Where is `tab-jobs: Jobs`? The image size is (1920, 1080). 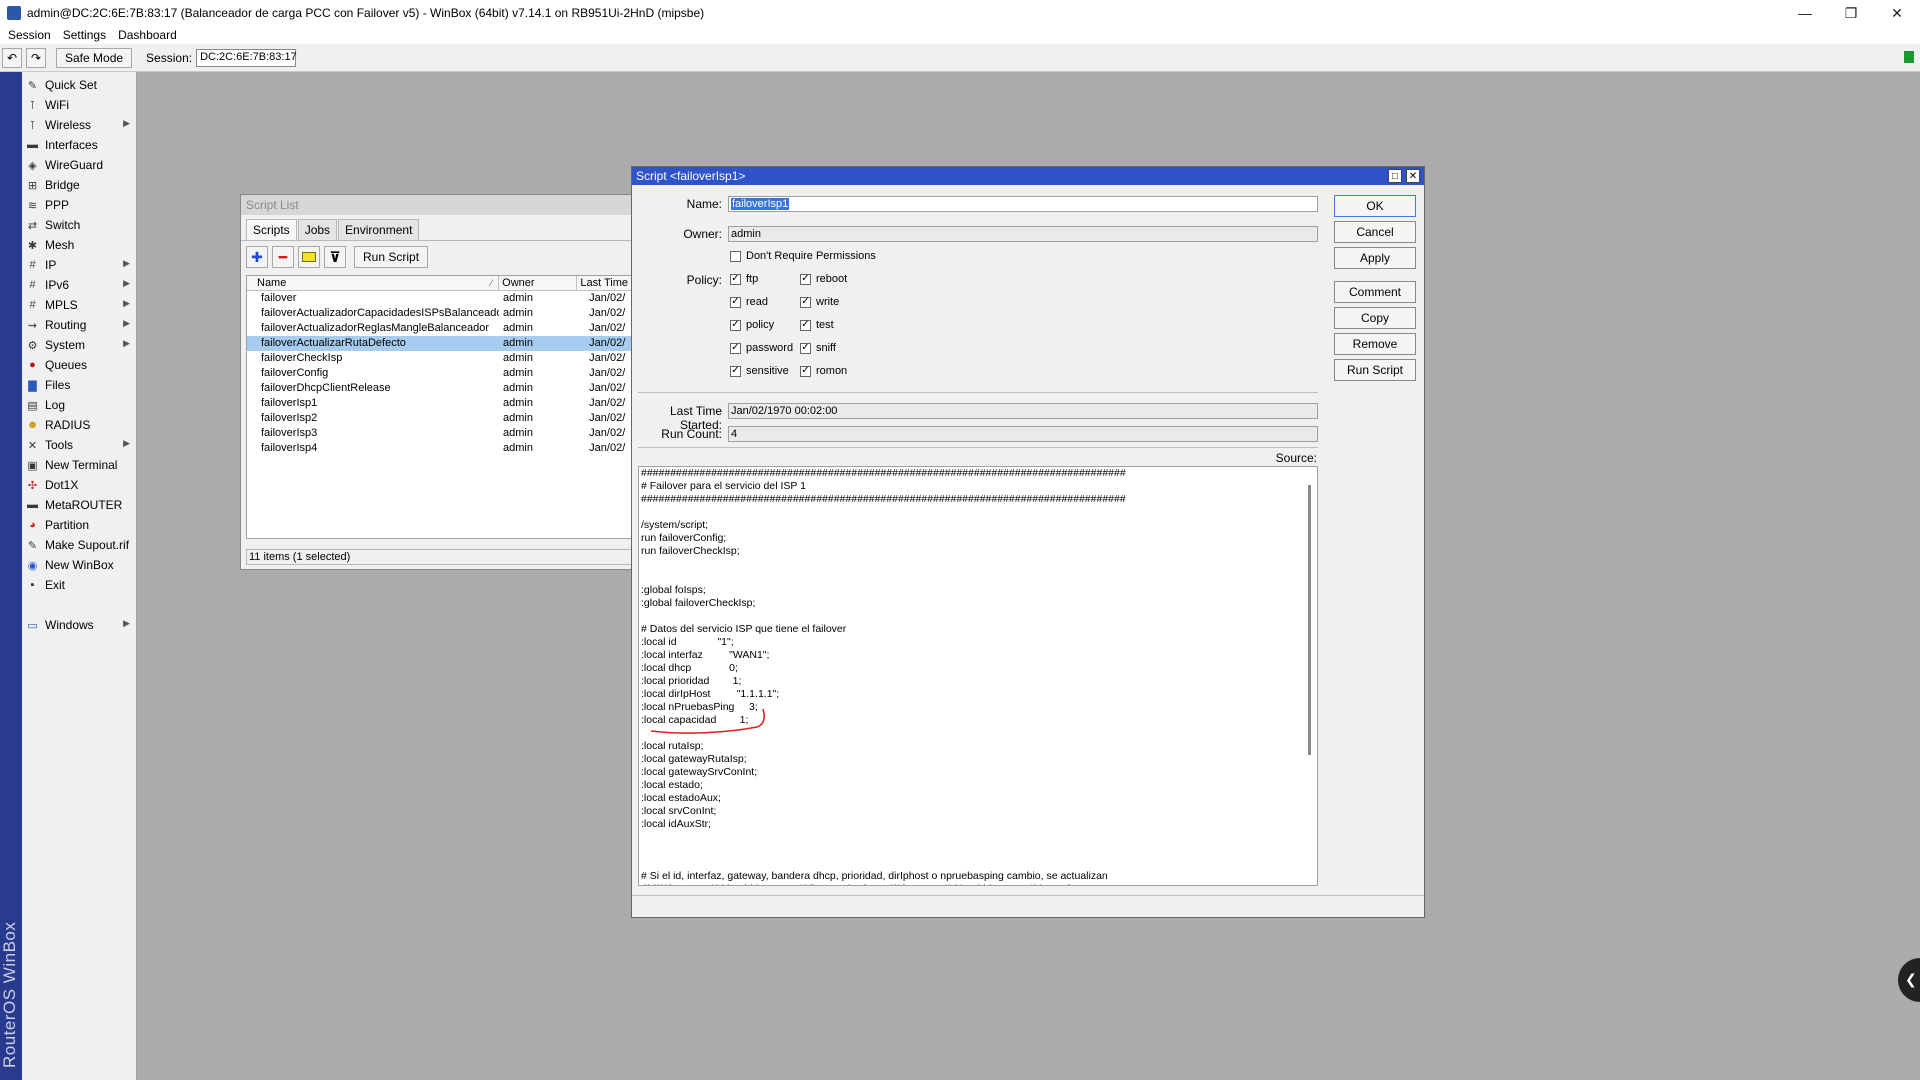
tab-jobs: Jobs is located at coordinates (317, 229).